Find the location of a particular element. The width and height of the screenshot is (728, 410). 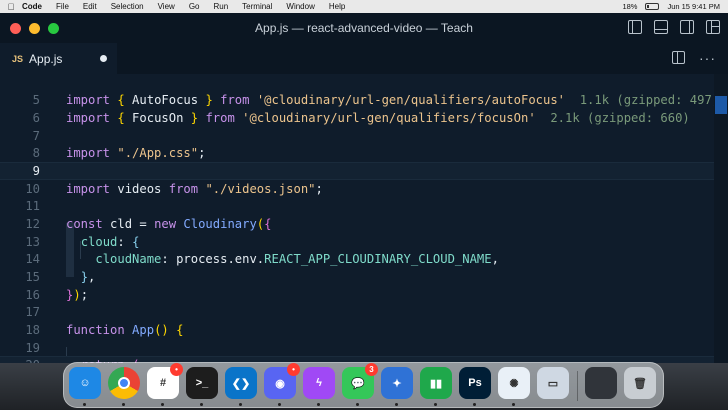

dock-app-glyph-icon: ▮▮ is located at coordinates (436, 383).